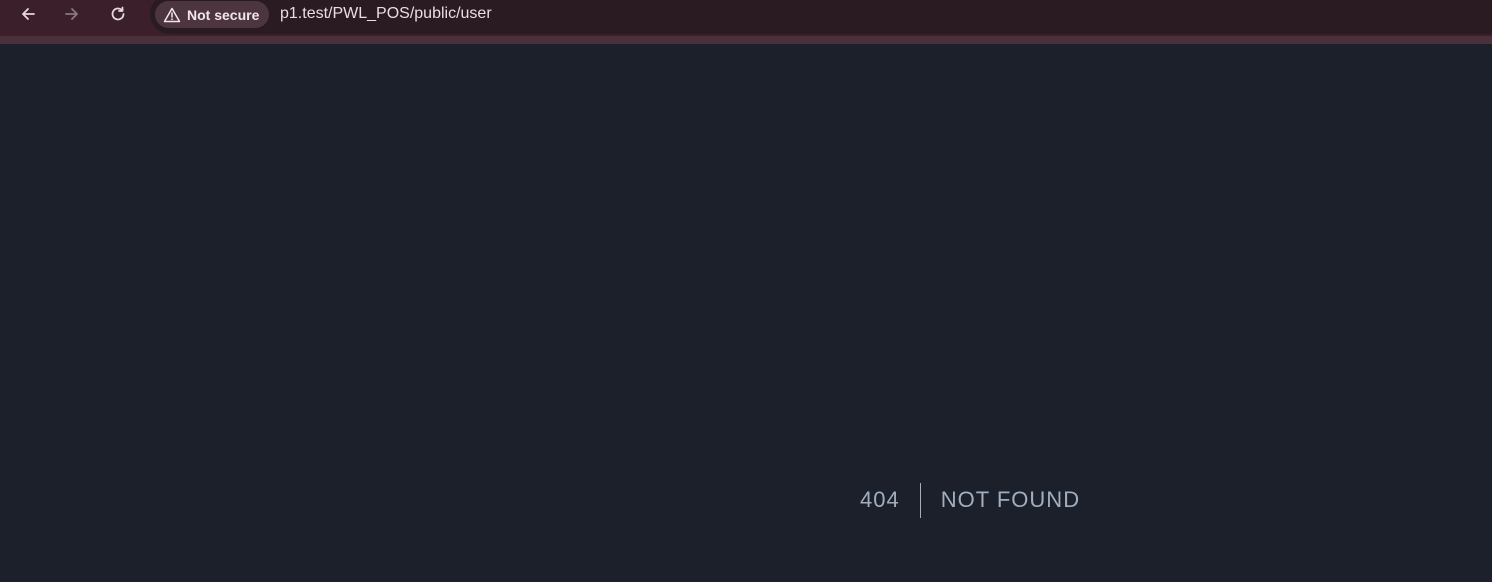  What do you see at coordinates (746, 40) in the screenshot?
I see `toolbar-bottom-strip` at bounding box center [746, 40].